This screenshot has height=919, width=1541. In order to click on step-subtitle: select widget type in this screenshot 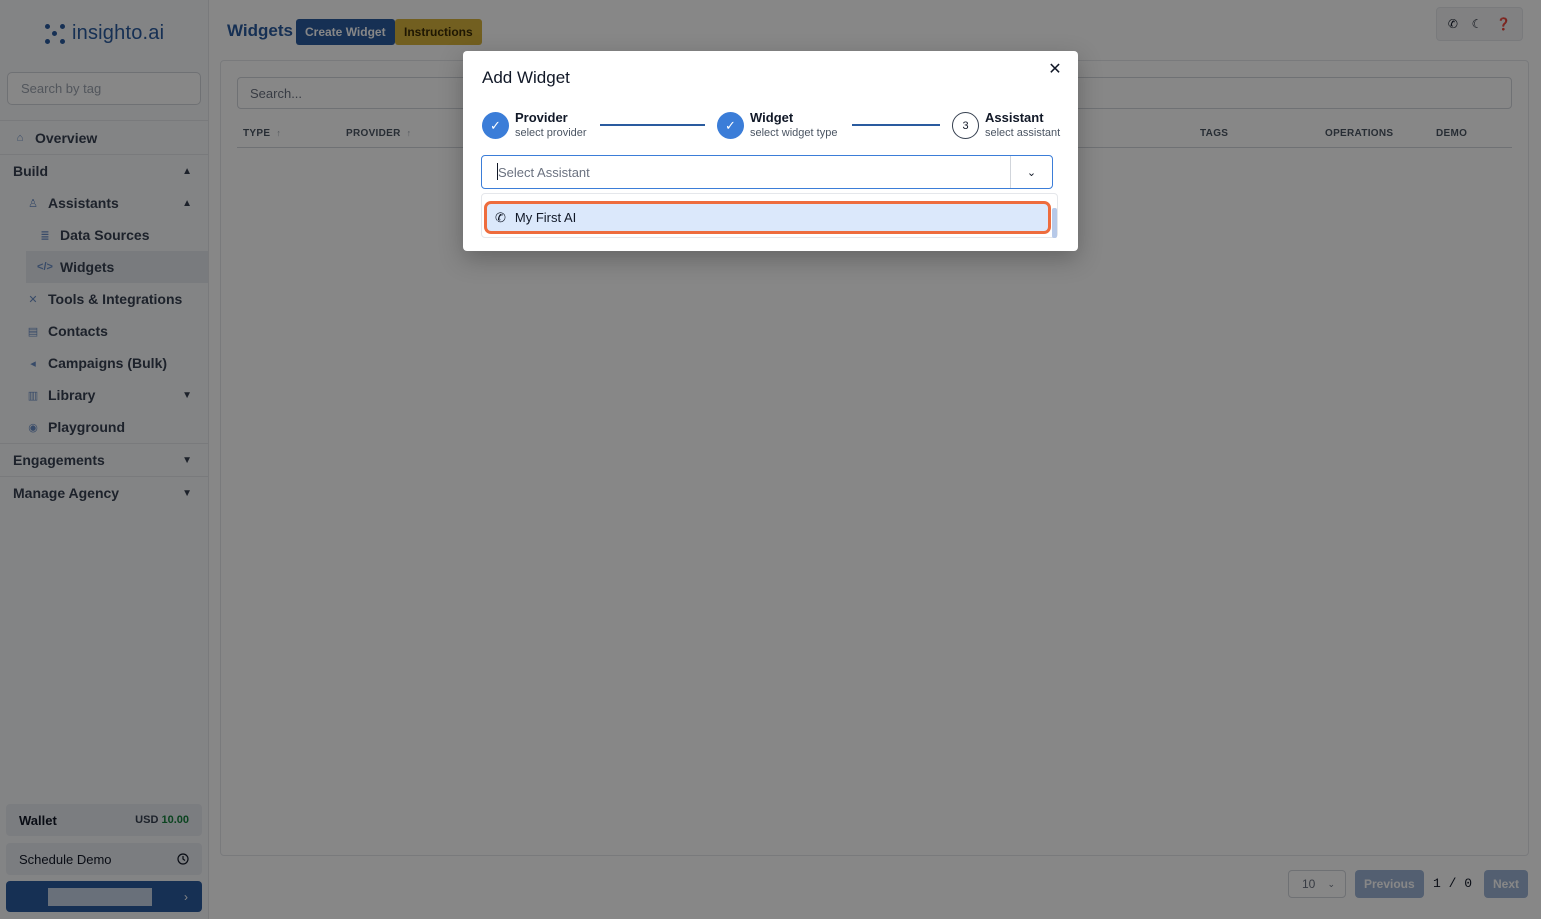, I will do `click(794, 133)`.